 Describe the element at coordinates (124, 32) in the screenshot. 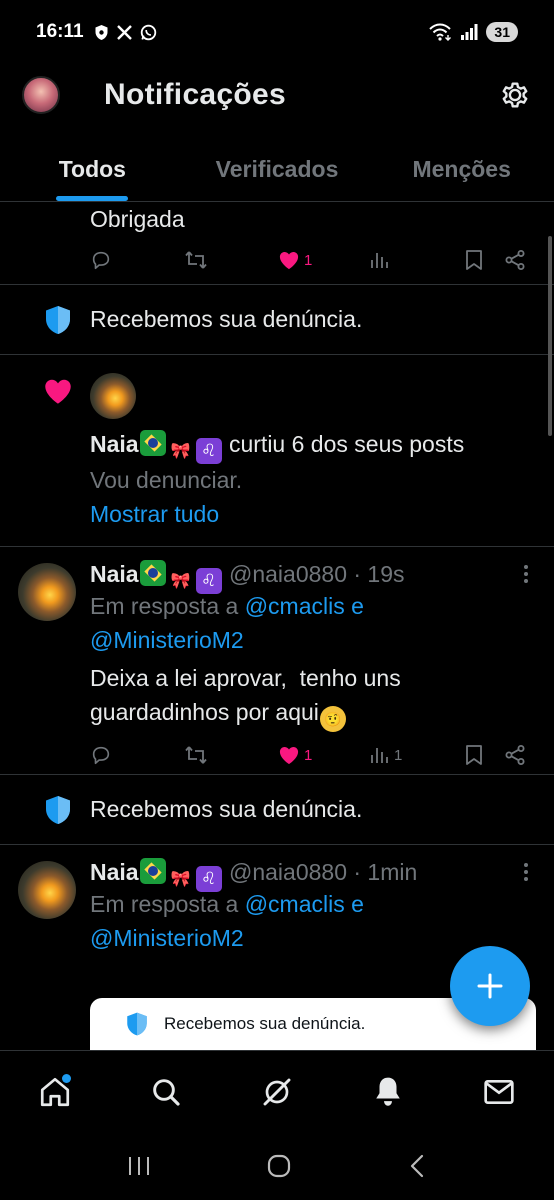

I see `x-status-icon` at that location.